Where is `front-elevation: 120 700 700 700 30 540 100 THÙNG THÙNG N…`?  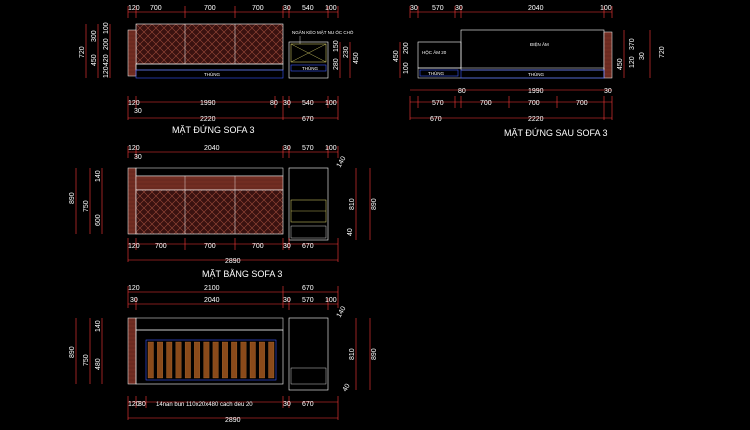
front-elevation: 120 700 700 700 30 540 100 THÙNG THÙNG N… is located at coordinates (219, 70).